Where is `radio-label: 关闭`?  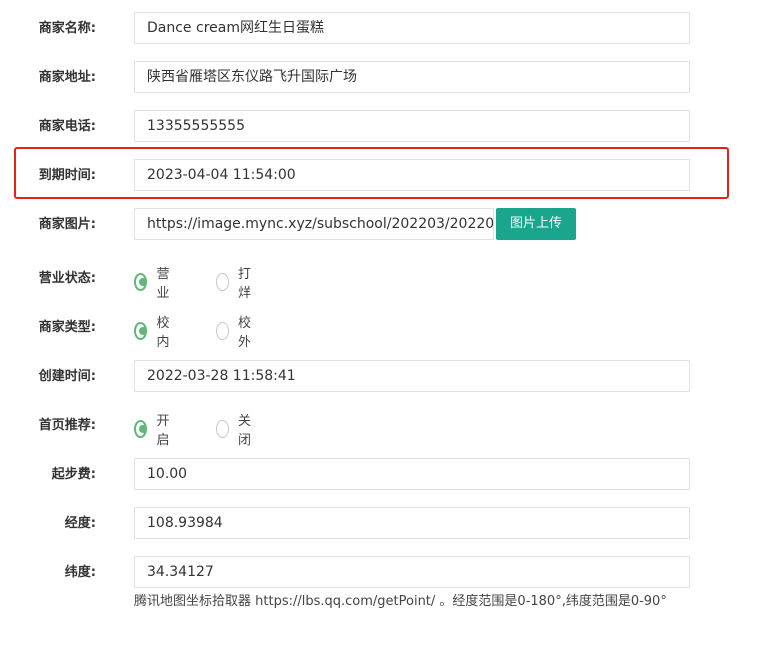 radio-label: 关闭 is located at coordinates (245, 431).